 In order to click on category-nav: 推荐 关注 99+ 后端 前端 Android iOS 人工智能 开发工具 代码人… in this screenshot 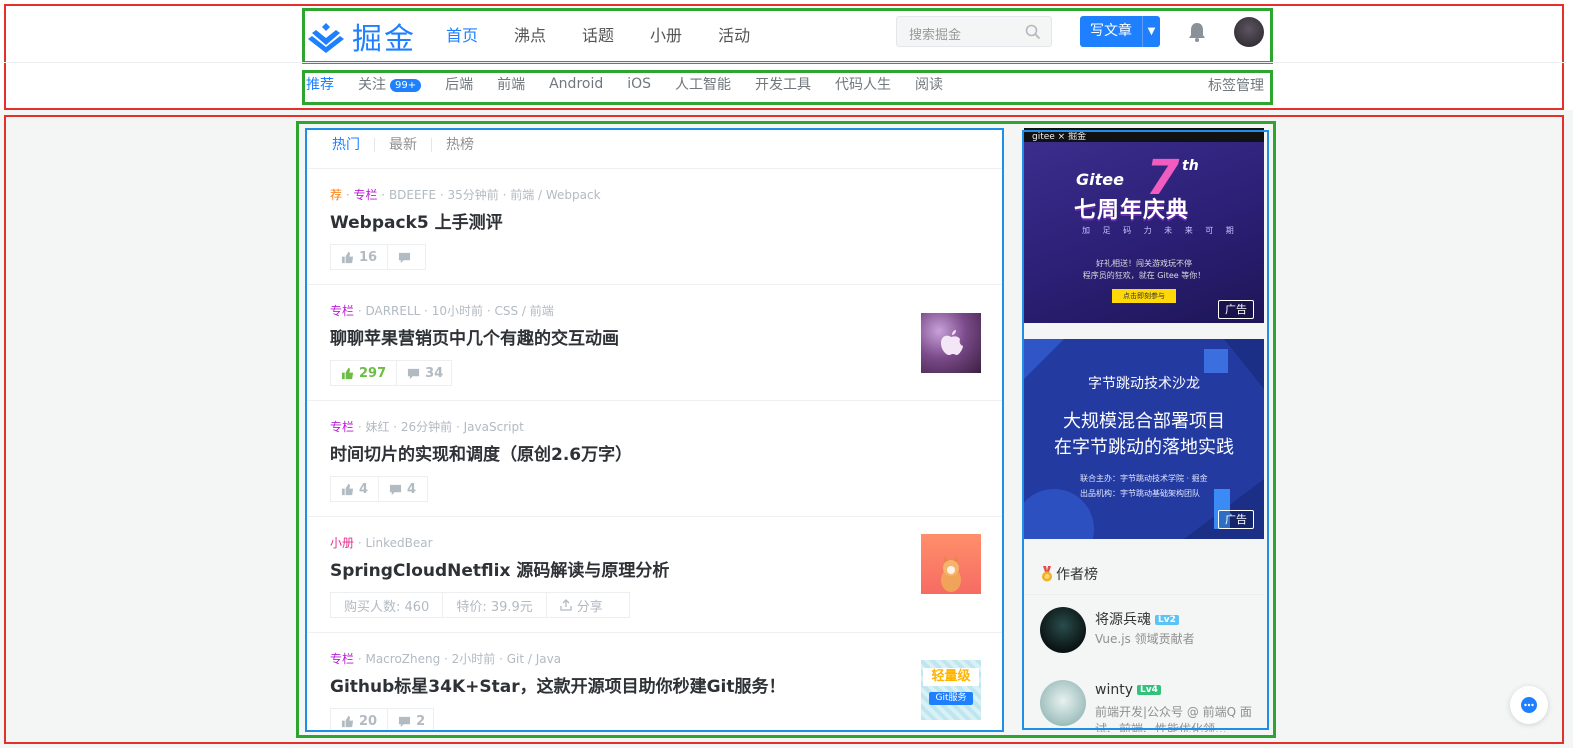, I will do `click(624, 84)`.